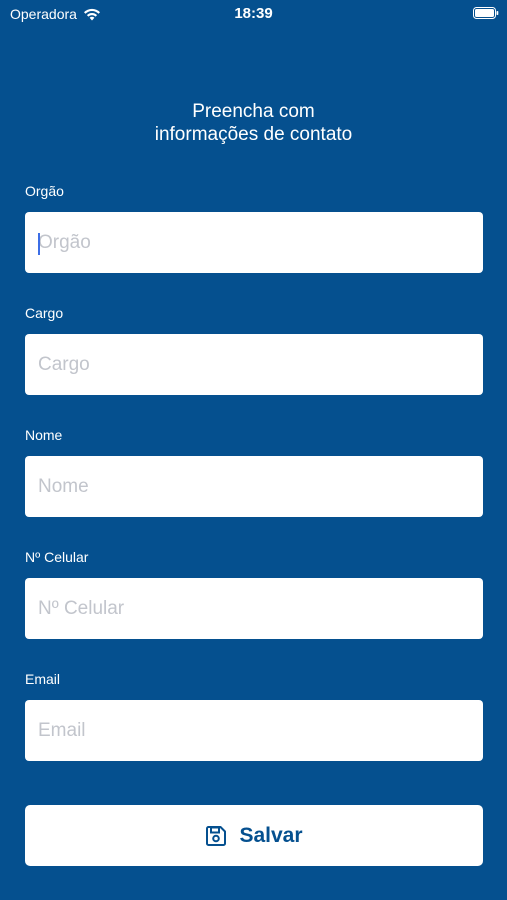 The image size is (507, 900). Describe the element at coordinates (44, 191) in the screenshot. I see `orgao-label: Orgão` at that location.